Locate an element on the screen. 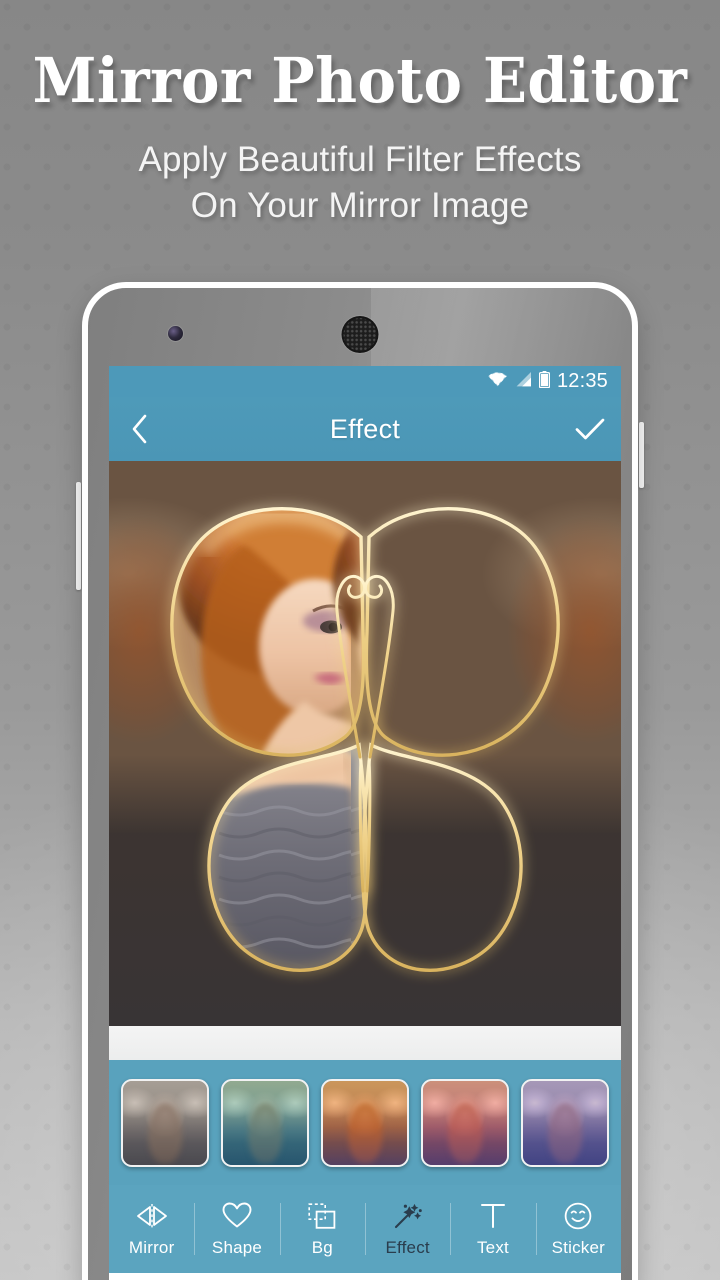 The height and width of the screenshot is (1280, 720). tool-text: Text is located at coordinates (492, 1229).